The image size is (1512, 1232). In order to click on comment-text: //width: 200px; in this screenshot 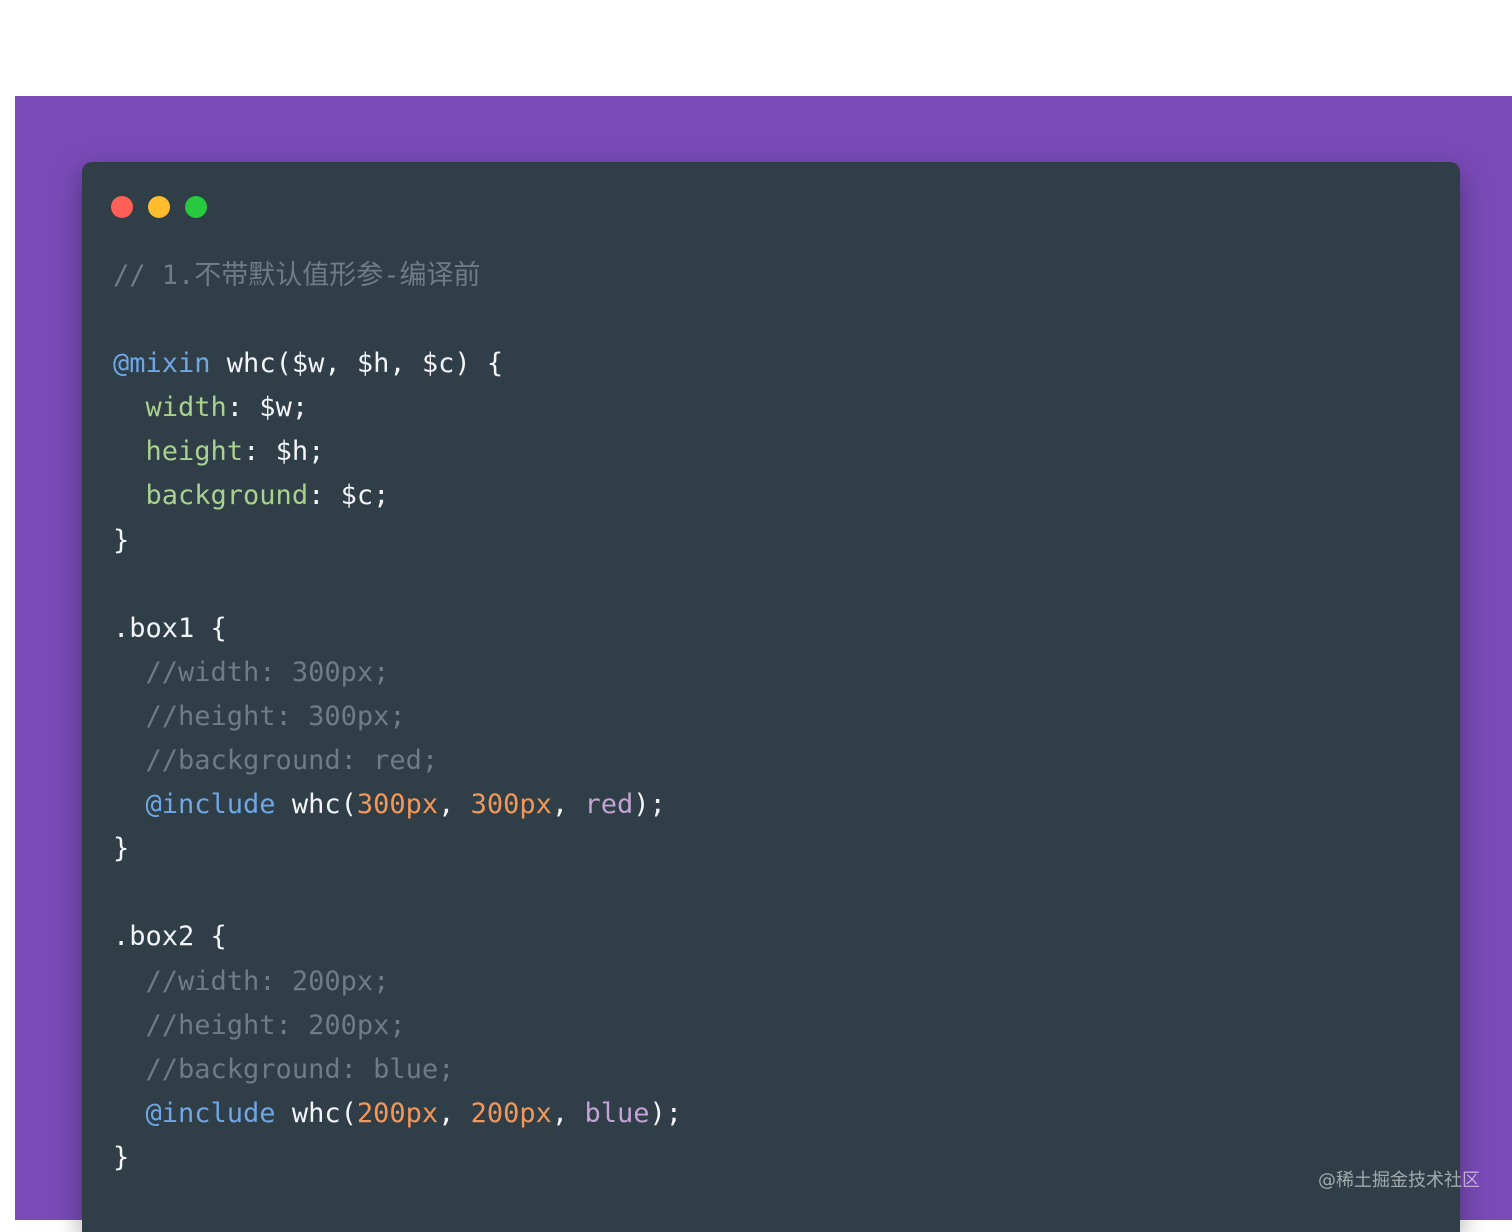, I will do `click(267, 981)`.